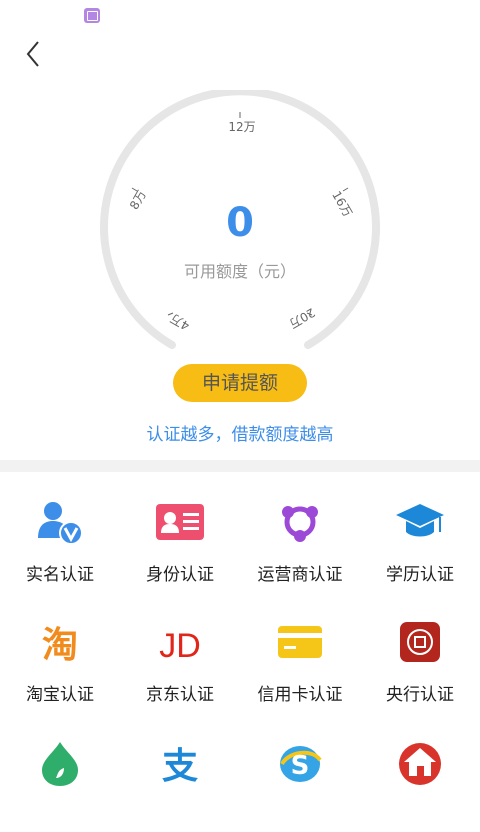 The height and width of the screenshot is (832, 480). What do you see at coordinates (240, 435) in the screenshot?
I see `certification-hint: 认证越多，借款额度越高` at bounding box center [240, 435].